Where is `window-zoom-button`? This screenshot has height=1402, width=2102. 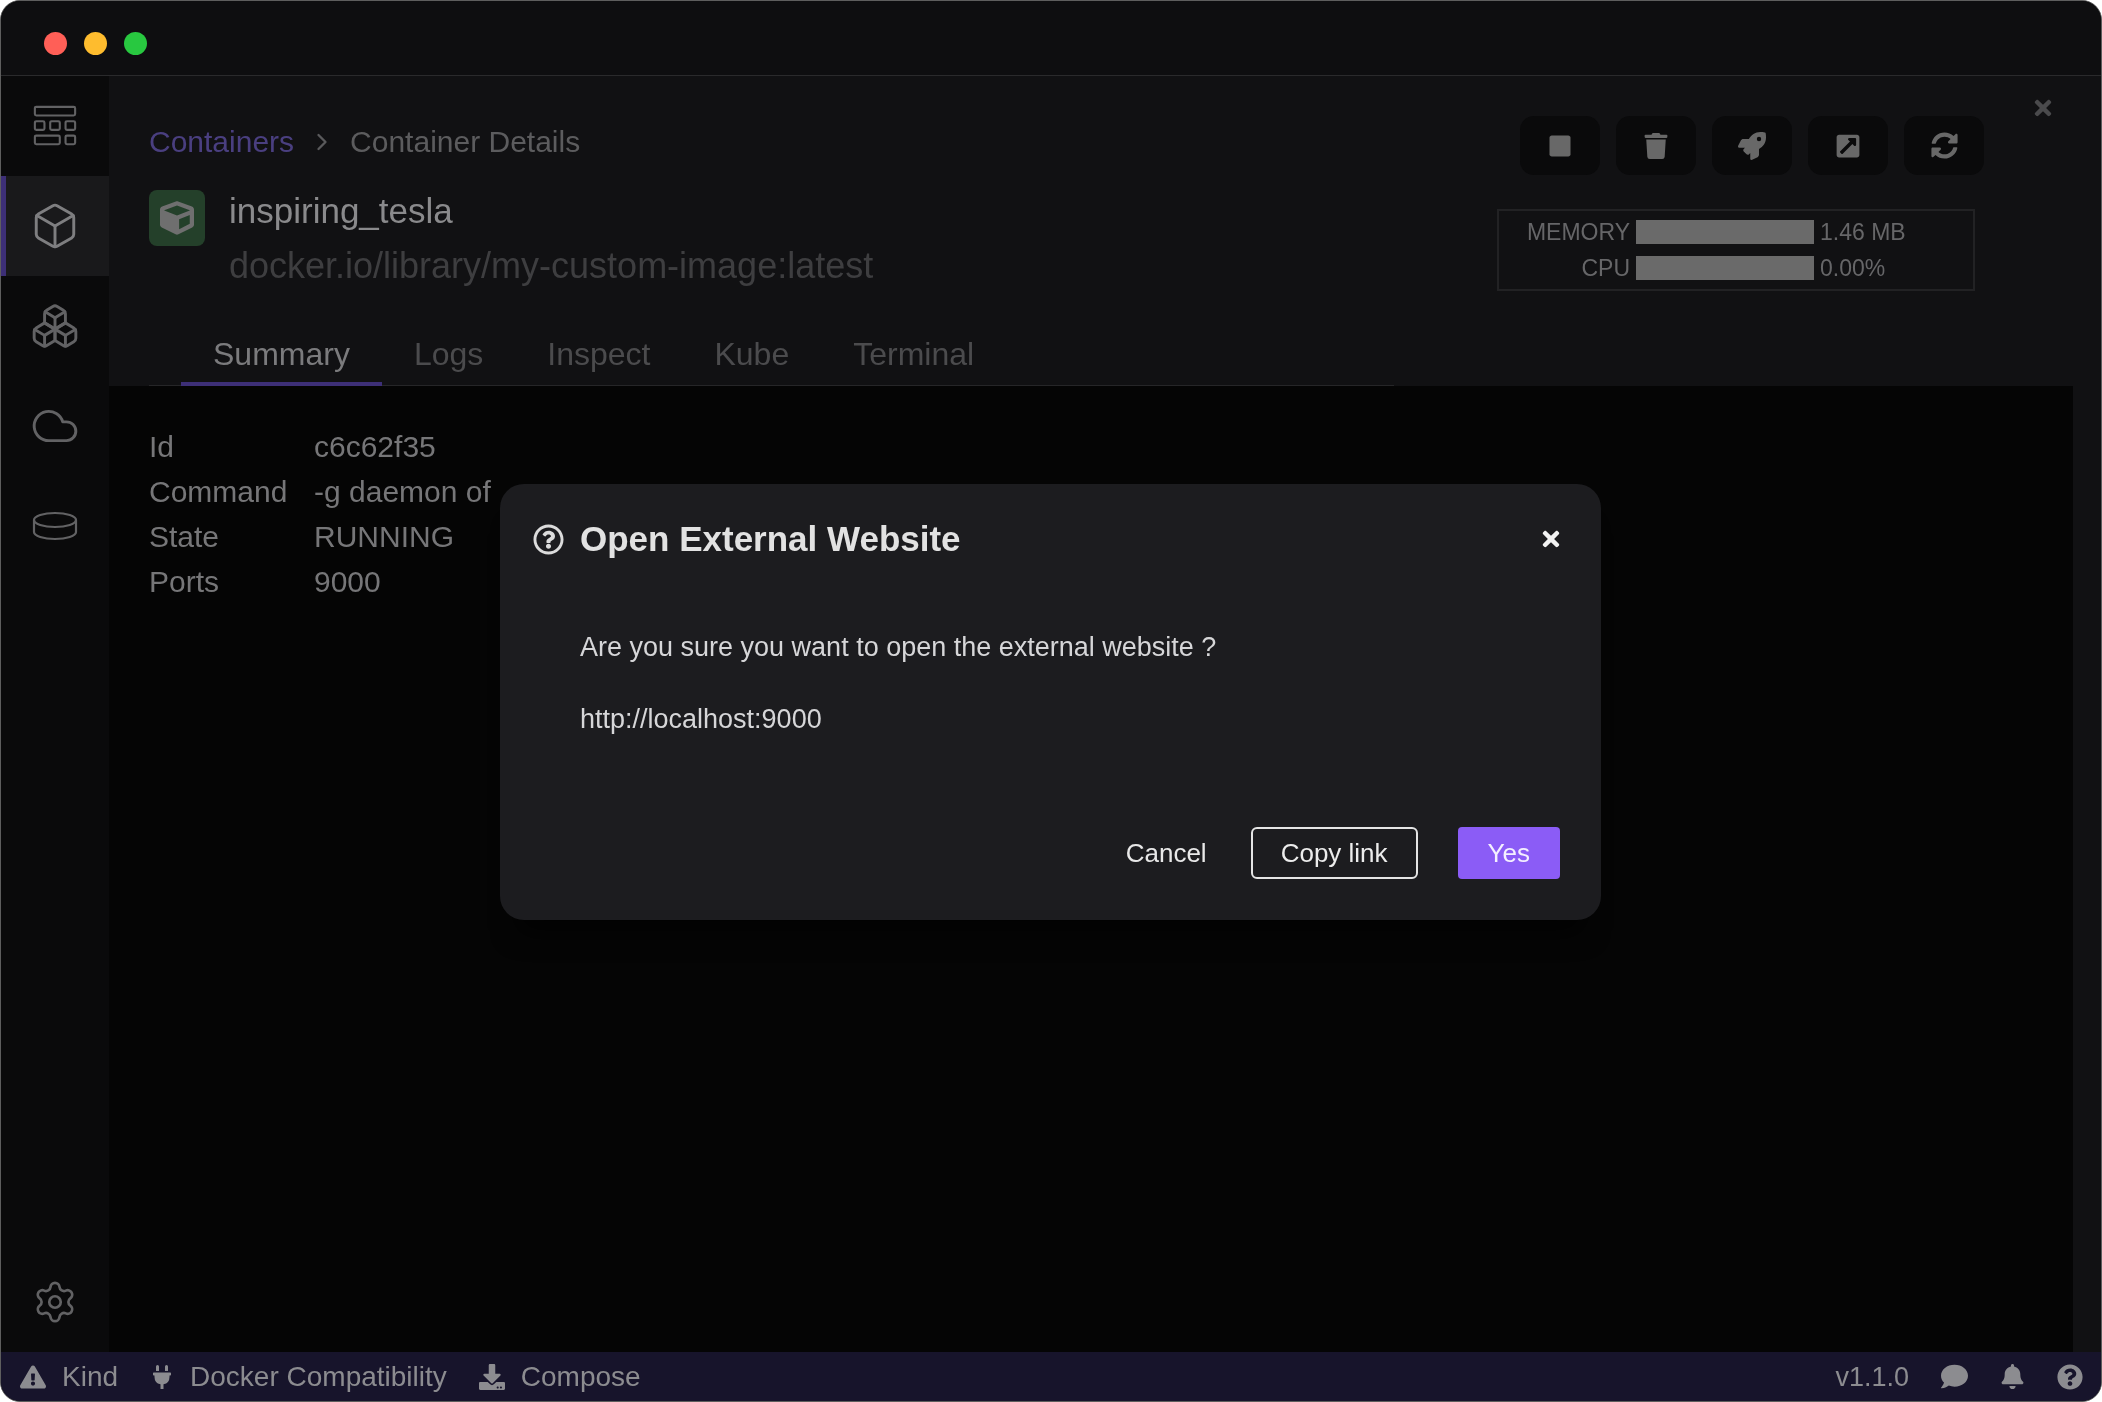 window-zoom-button is located at coordinates (135, 43).